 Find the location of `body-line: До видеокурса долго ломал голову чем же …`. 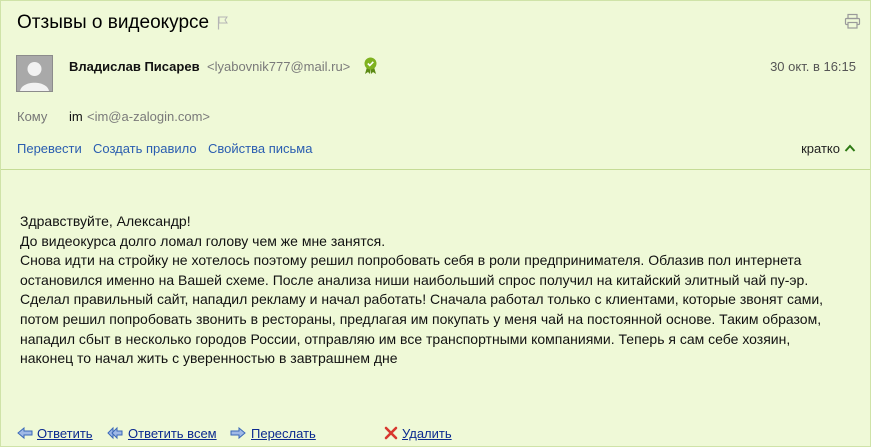

body-line: До видеокурса долго ломал голову чем же … is located at coordinates (203, 240).